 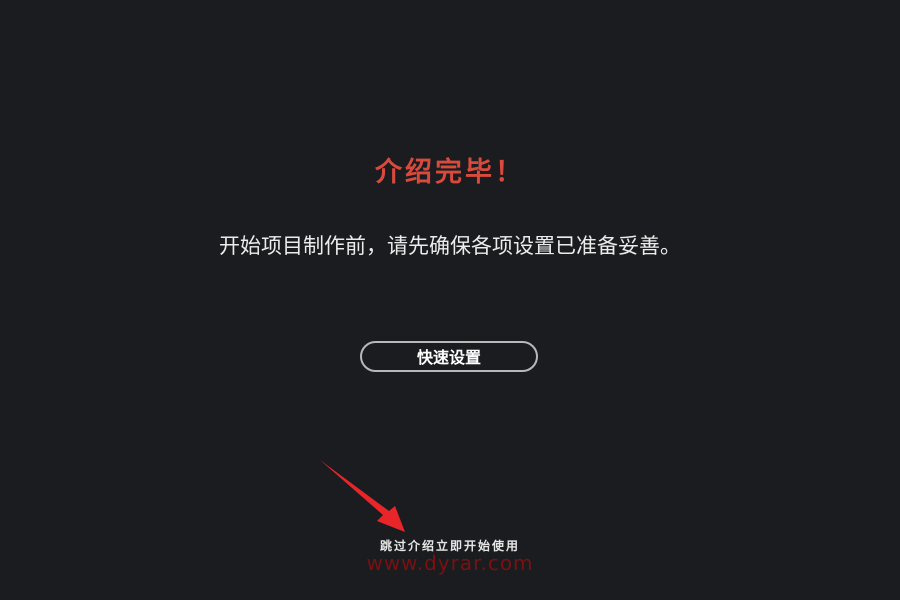 What do you see at coordinates (450, 246) in the screenshot?
I see `intro-message: 开始项目制作前，请先确保各项设置已准备妥善。` at bounding box center [450, 246].